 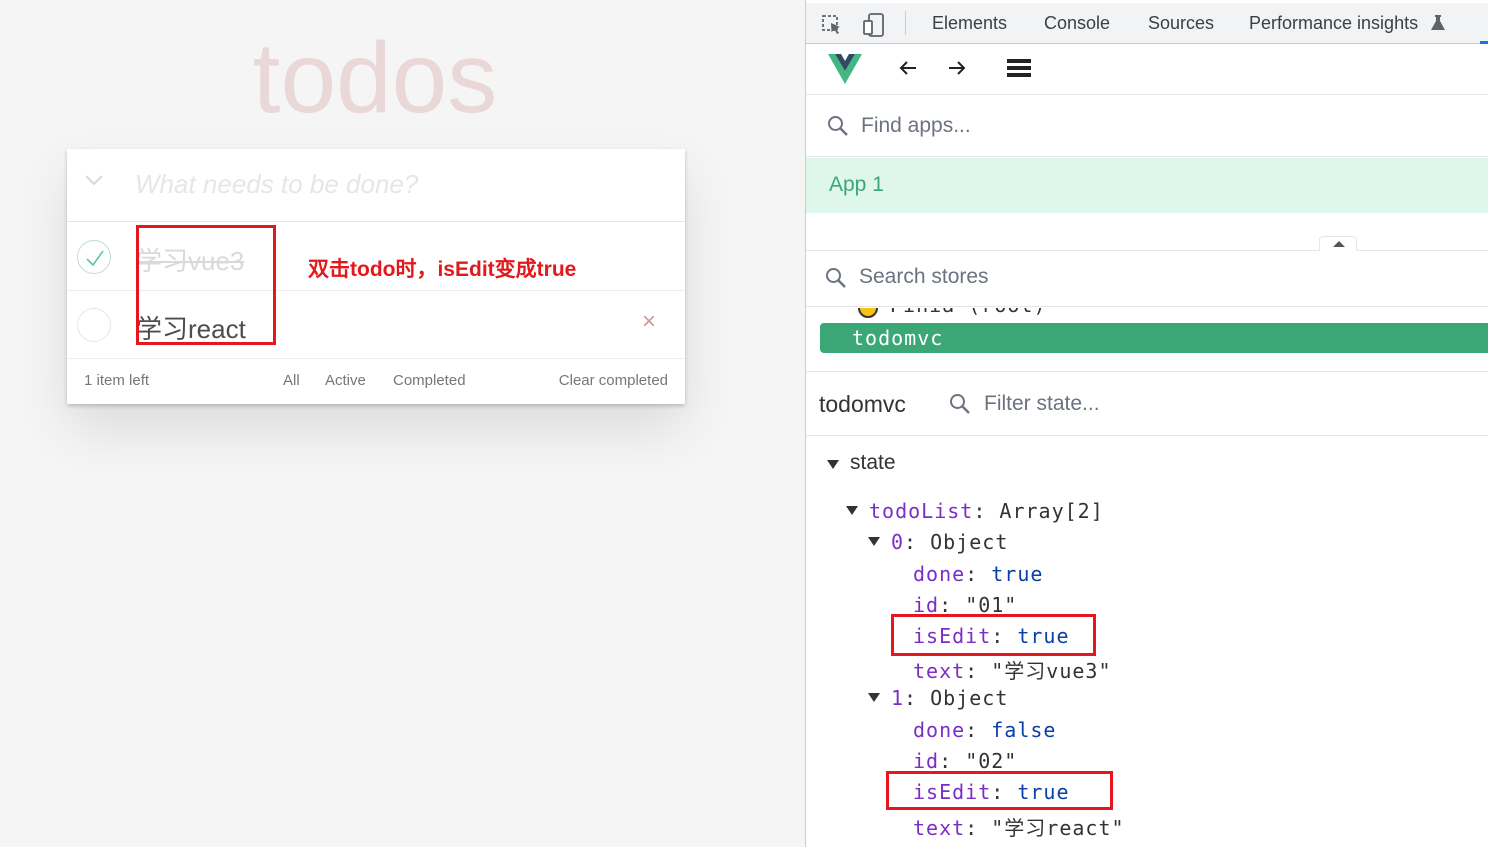 What do you see at coordinates (978, 574) in the screenshot?
I see `tree-row-done: done: true` at bounding box center [978, 574].